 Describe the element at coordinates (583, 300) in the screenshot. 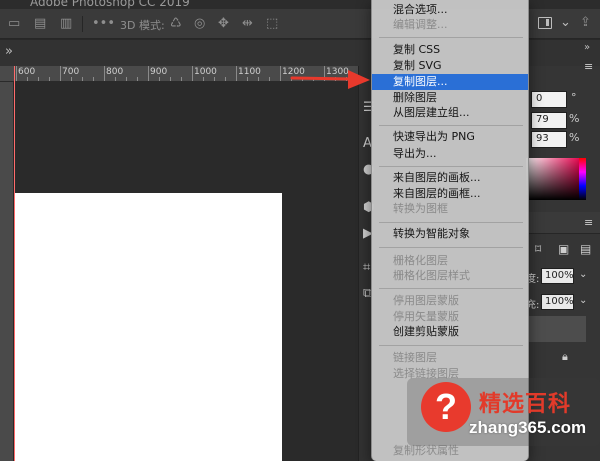

I see `fill-dropdown-icon: ⌄` at that location.